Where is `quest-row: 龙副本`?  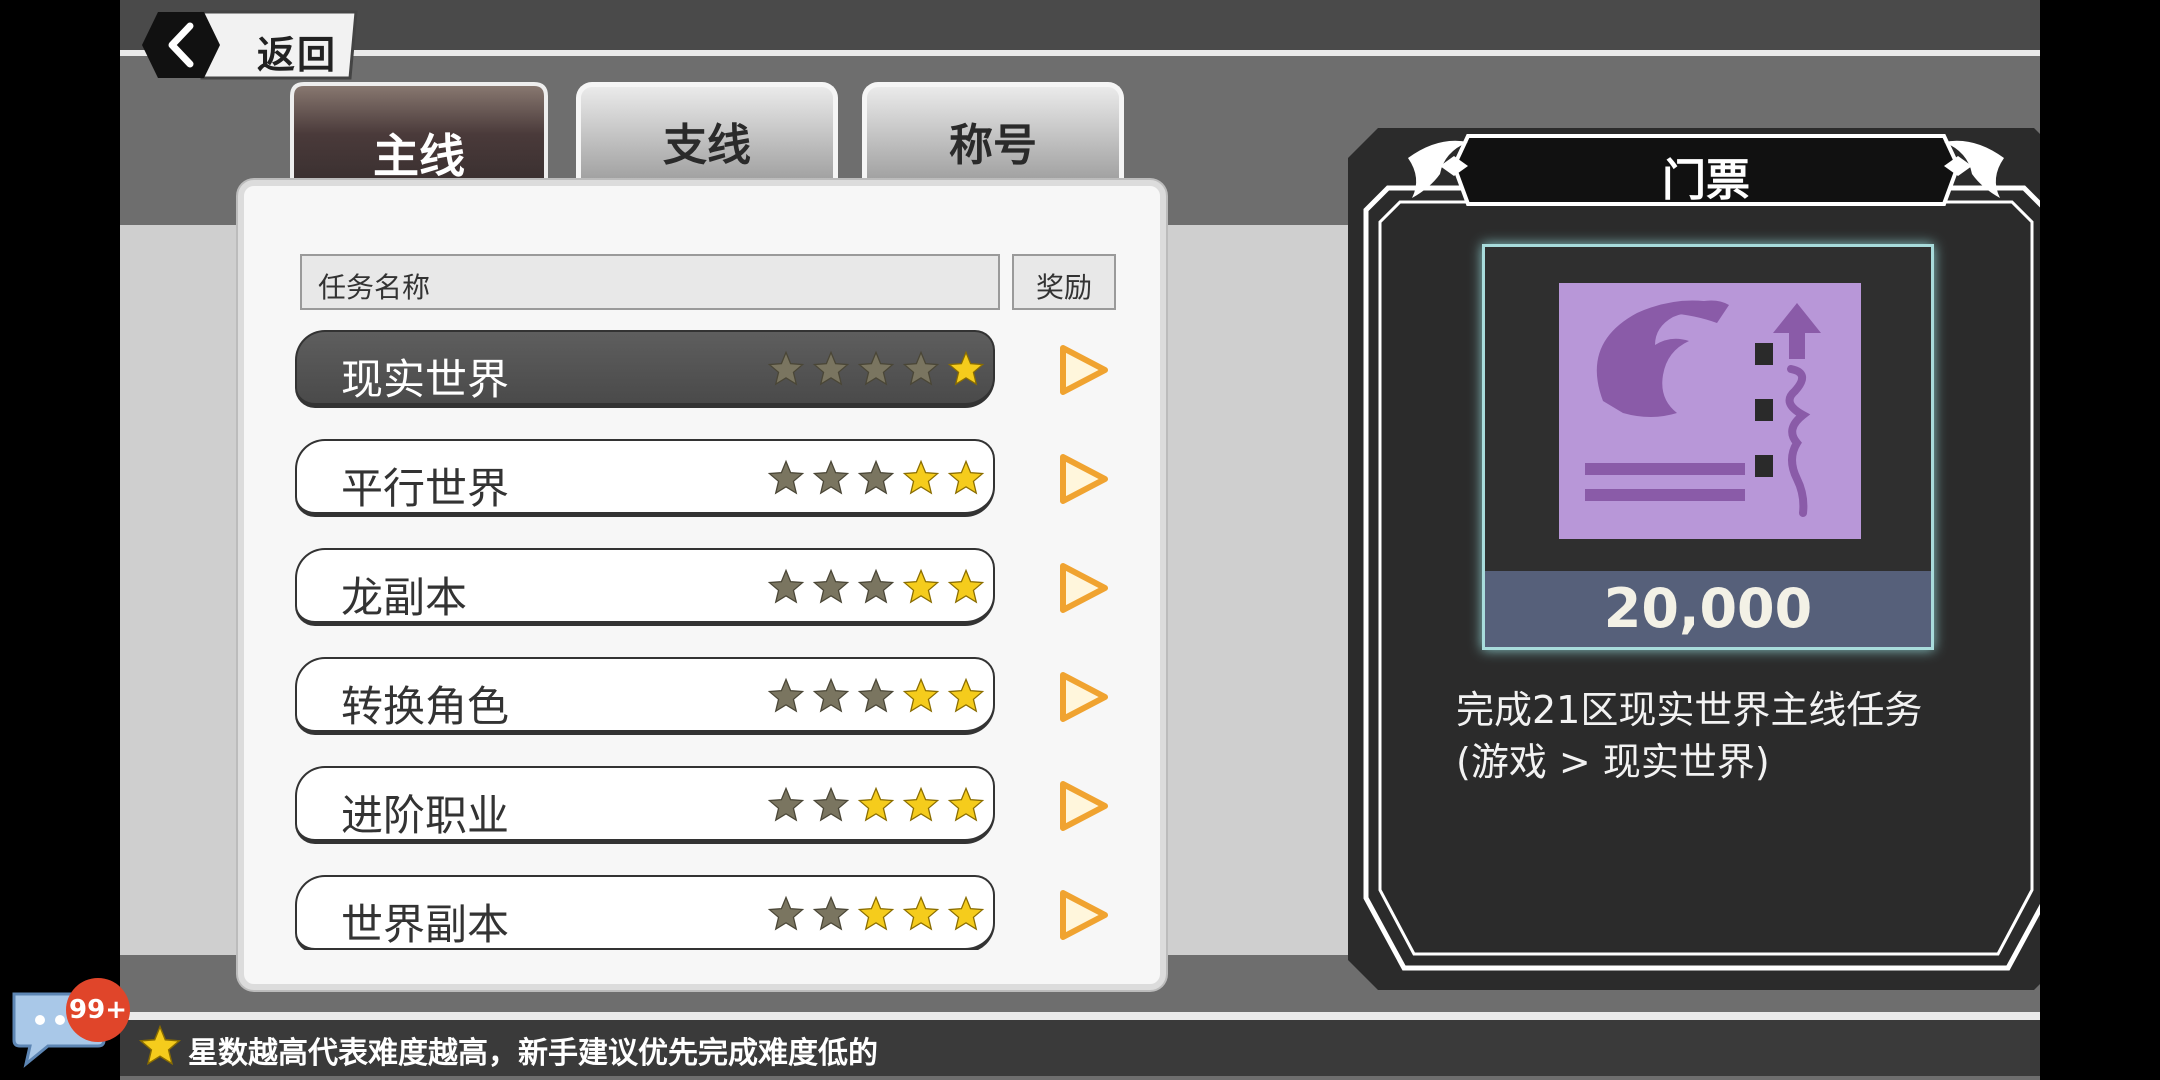 quest-row: 龙副本 is located at coordinates (705, 589).